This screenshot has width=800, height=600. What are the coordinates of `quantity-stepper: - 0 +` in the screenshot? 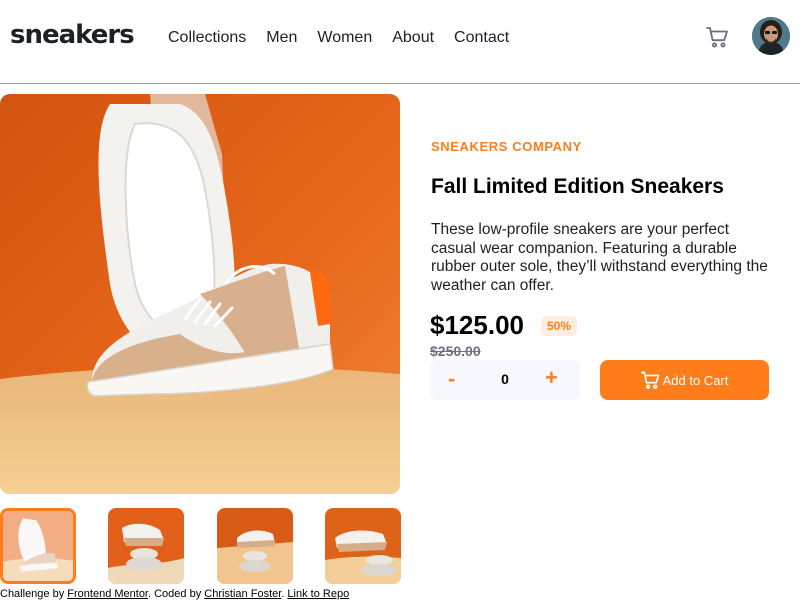 It's located at (505, 380).